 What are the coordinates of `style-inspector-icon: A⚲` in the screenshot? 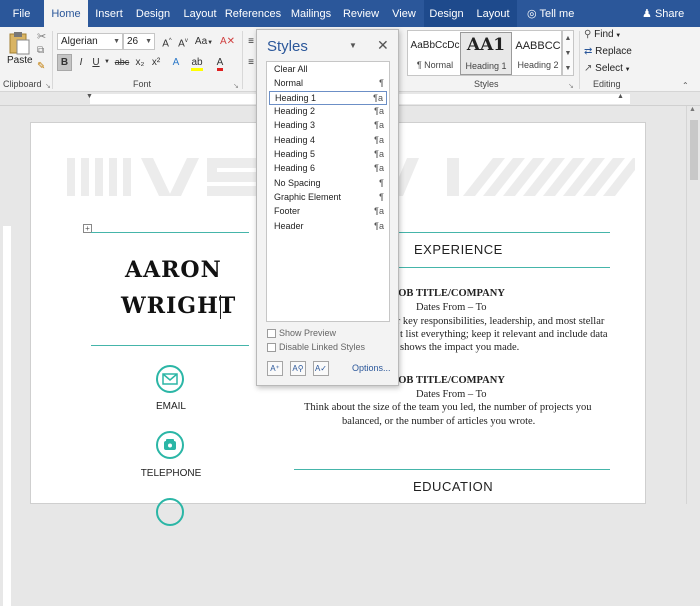 It's located at (298, 368).